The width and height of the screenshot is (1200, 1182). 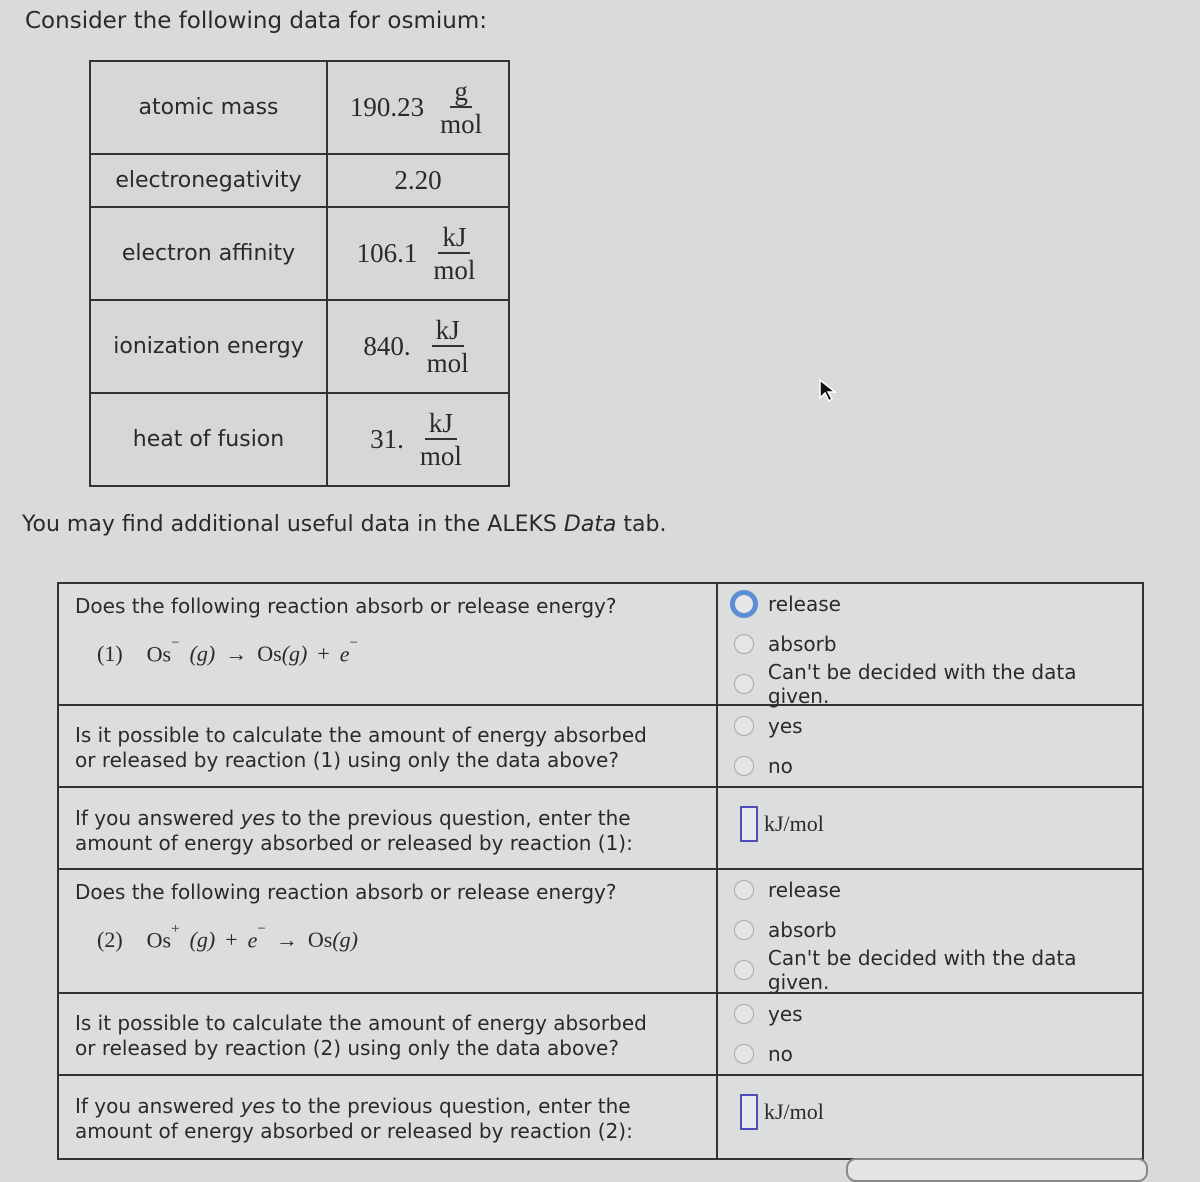 What do you see at coordinates (227, 937) in the screenshot?
I see `reaction-2-equation: (2) Os+ (g) + e− → Os(g)` at bounding box center [227, 937].